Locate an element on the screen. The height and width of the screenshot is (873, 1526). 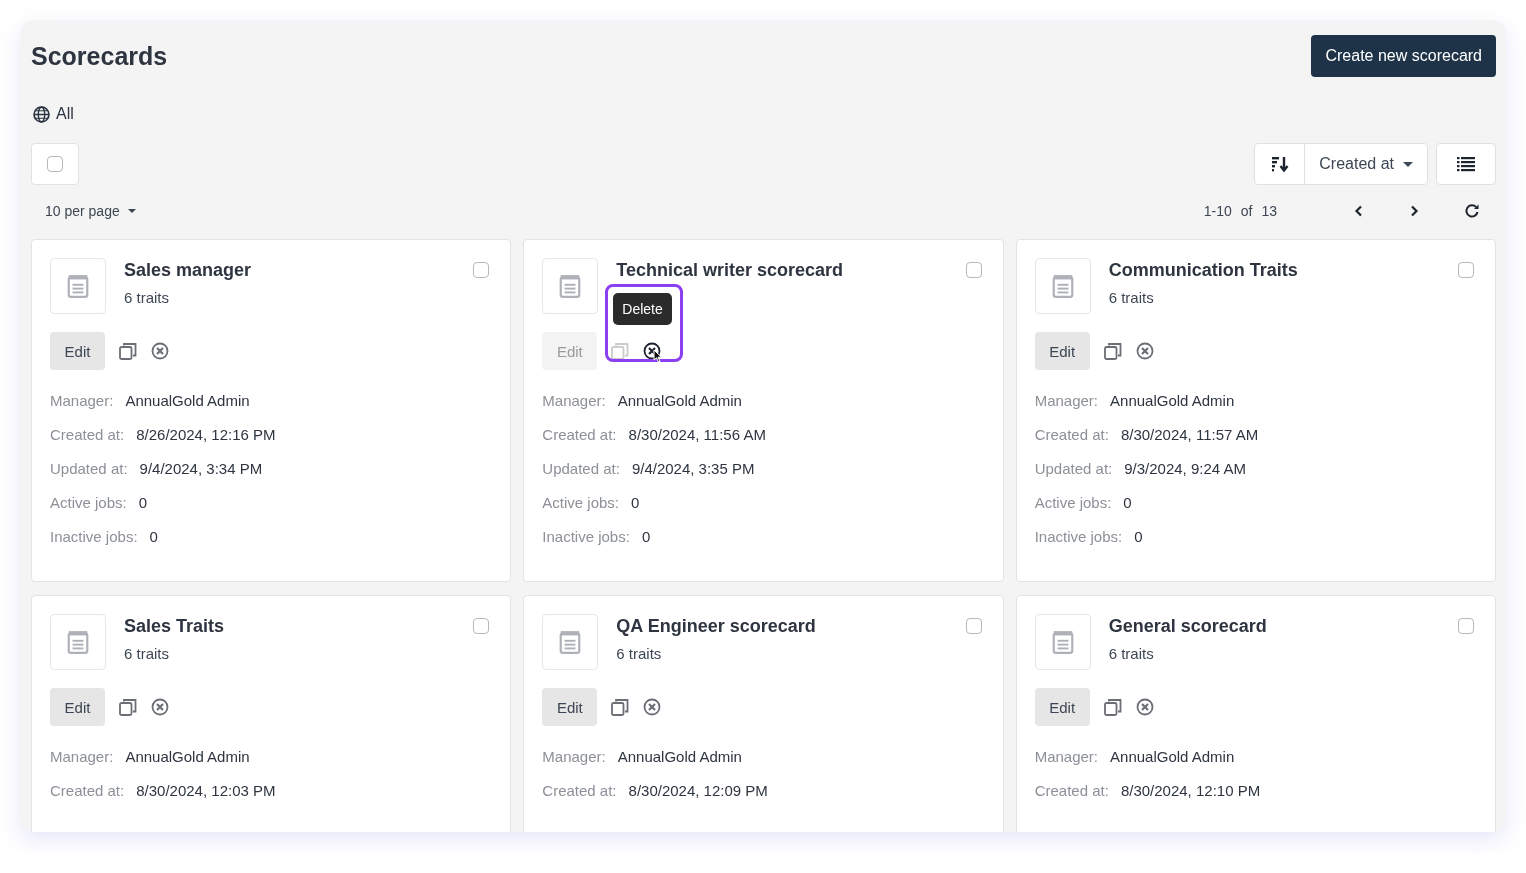
filter-link: All is located at coordinates (65, 114).